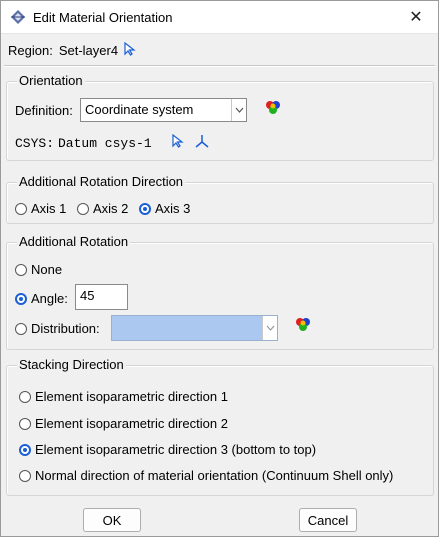 The width and height of the screenshot is (439, 537). What do you see at coordinates (105, 143) in the screenshot?
I see `csys-value: Datum csys-1` at bounding box center [105, 143].